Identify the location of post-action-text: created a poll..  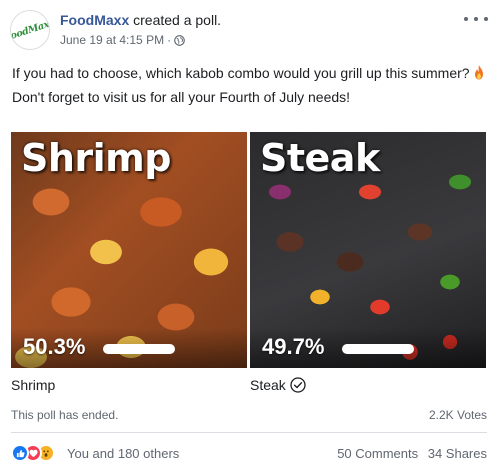
(177, 20).